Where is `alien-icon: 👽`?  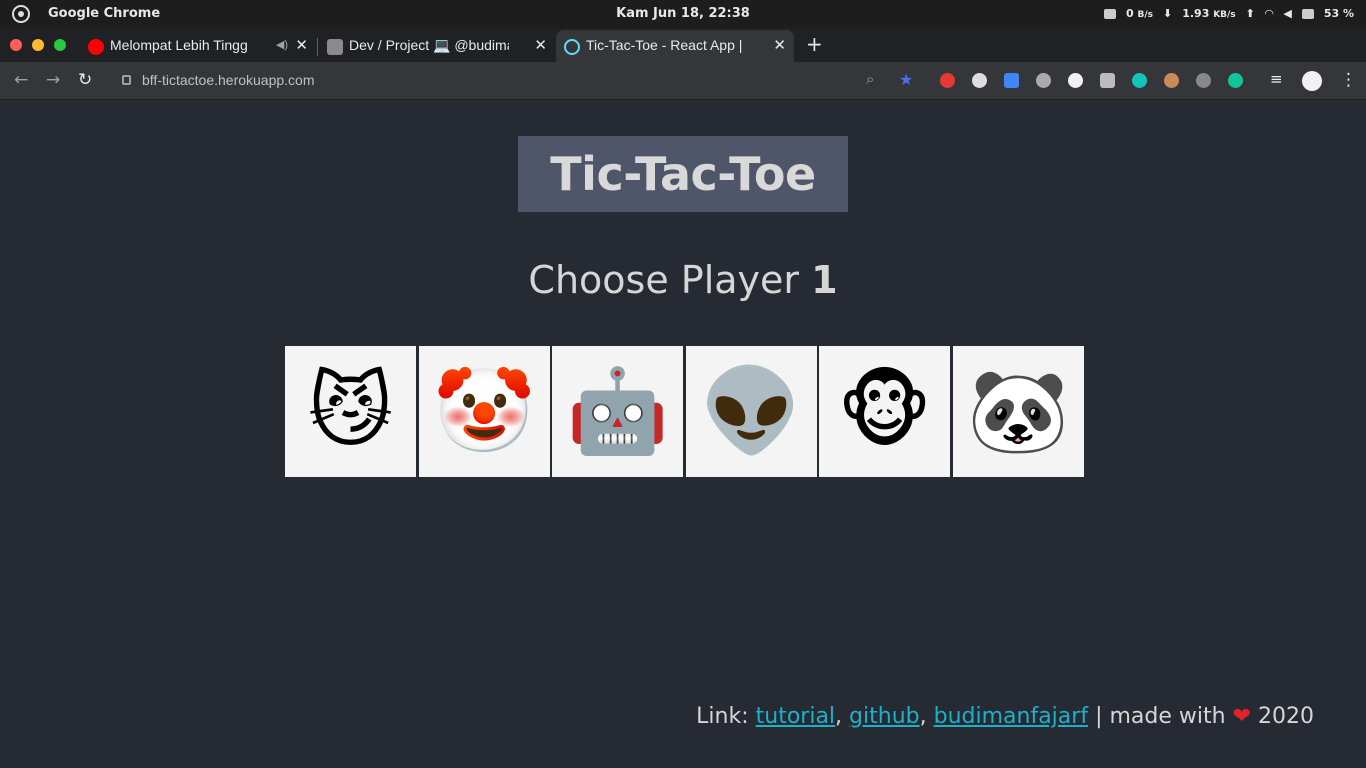 alien-icon: 👽 is located at coordinates (751, 411).